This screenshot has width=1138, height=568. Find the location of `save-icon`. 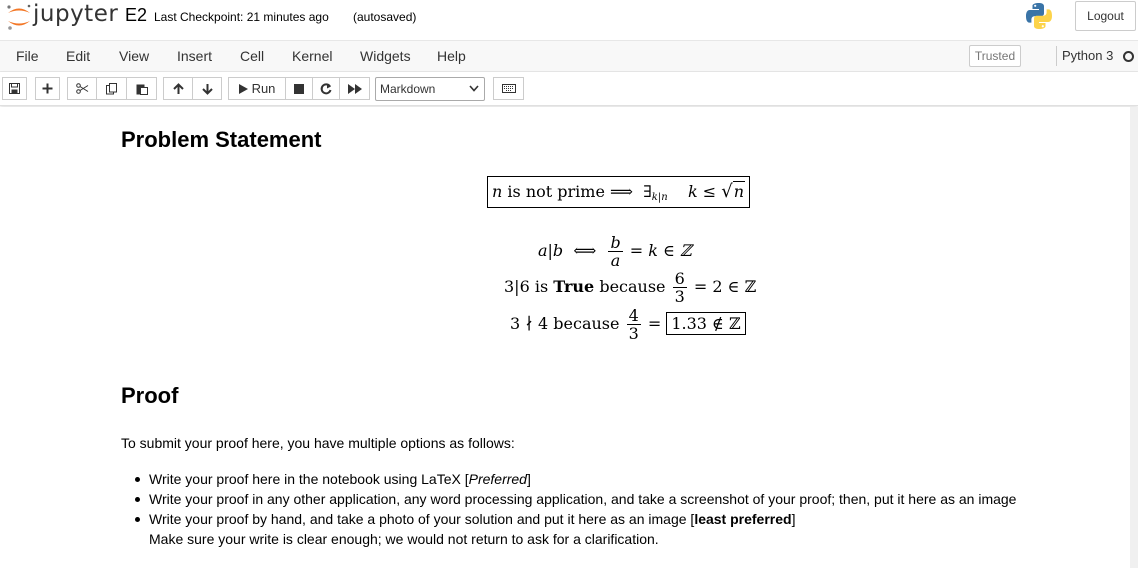

save-icon is located at coordinates (14, 88).